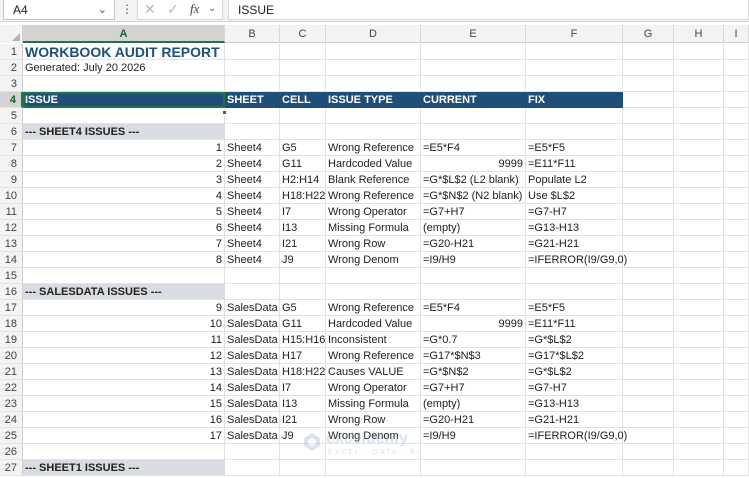 This screenshot has height=478, width=749. I want to click on cell-h16, so click(699, 292).